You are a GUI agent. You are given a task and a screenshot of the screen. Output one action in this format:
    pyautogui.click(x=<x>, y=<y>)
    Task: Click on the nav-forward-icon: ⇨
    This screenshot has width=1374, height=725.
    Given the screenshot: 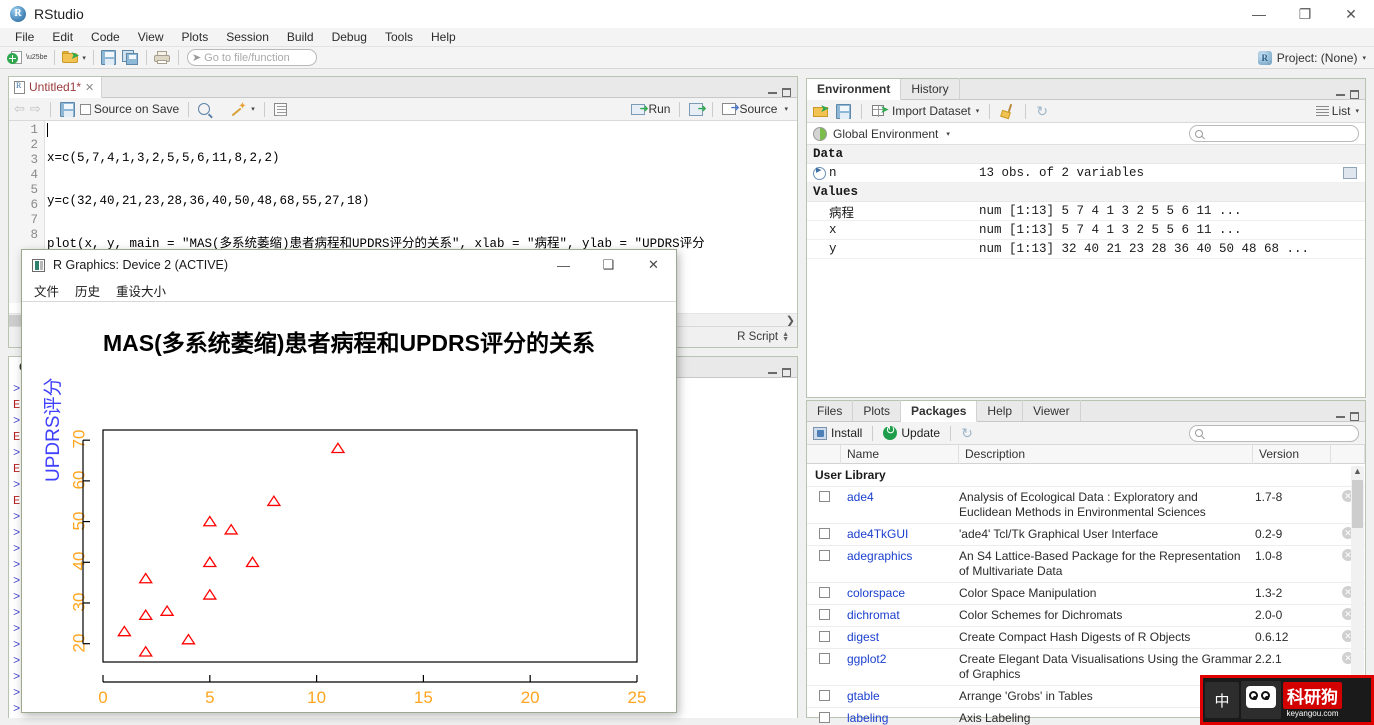 What is the action you would take?
    pyautogui.click(x=35, y=109)
    